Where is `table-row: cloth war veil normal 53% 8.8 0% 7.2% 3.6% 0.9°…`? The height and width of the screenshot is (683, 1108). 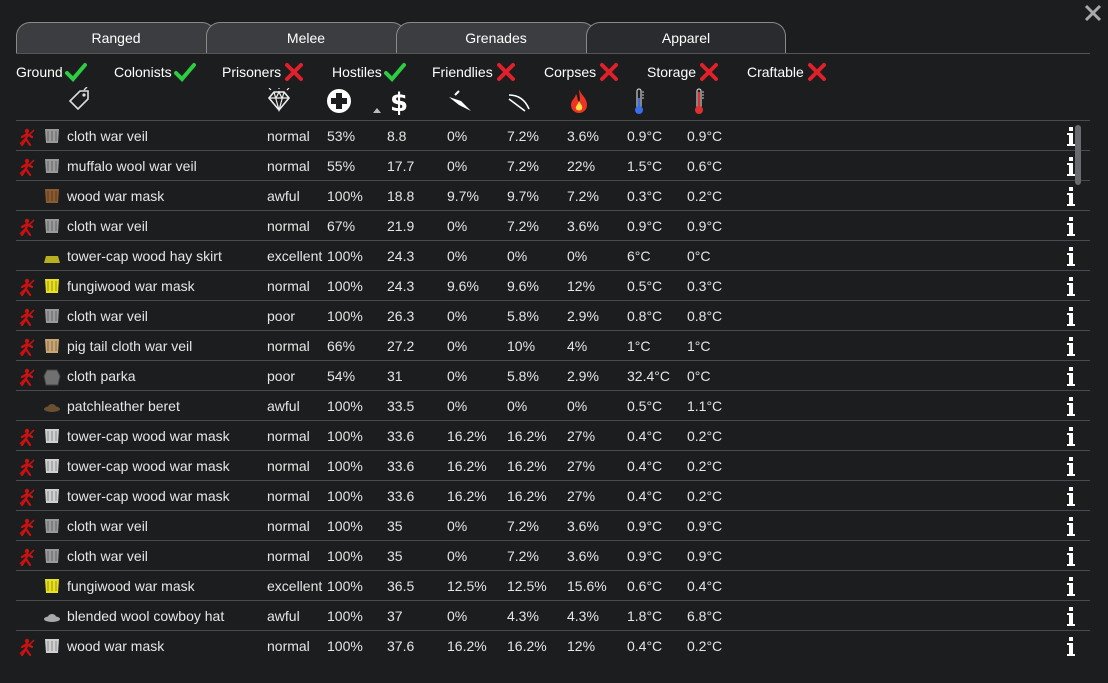
table-row: cloth war veil normal 53% 8.8 0% 7.2% 3.6% 0.9°… is located at coordinates (553, 135).